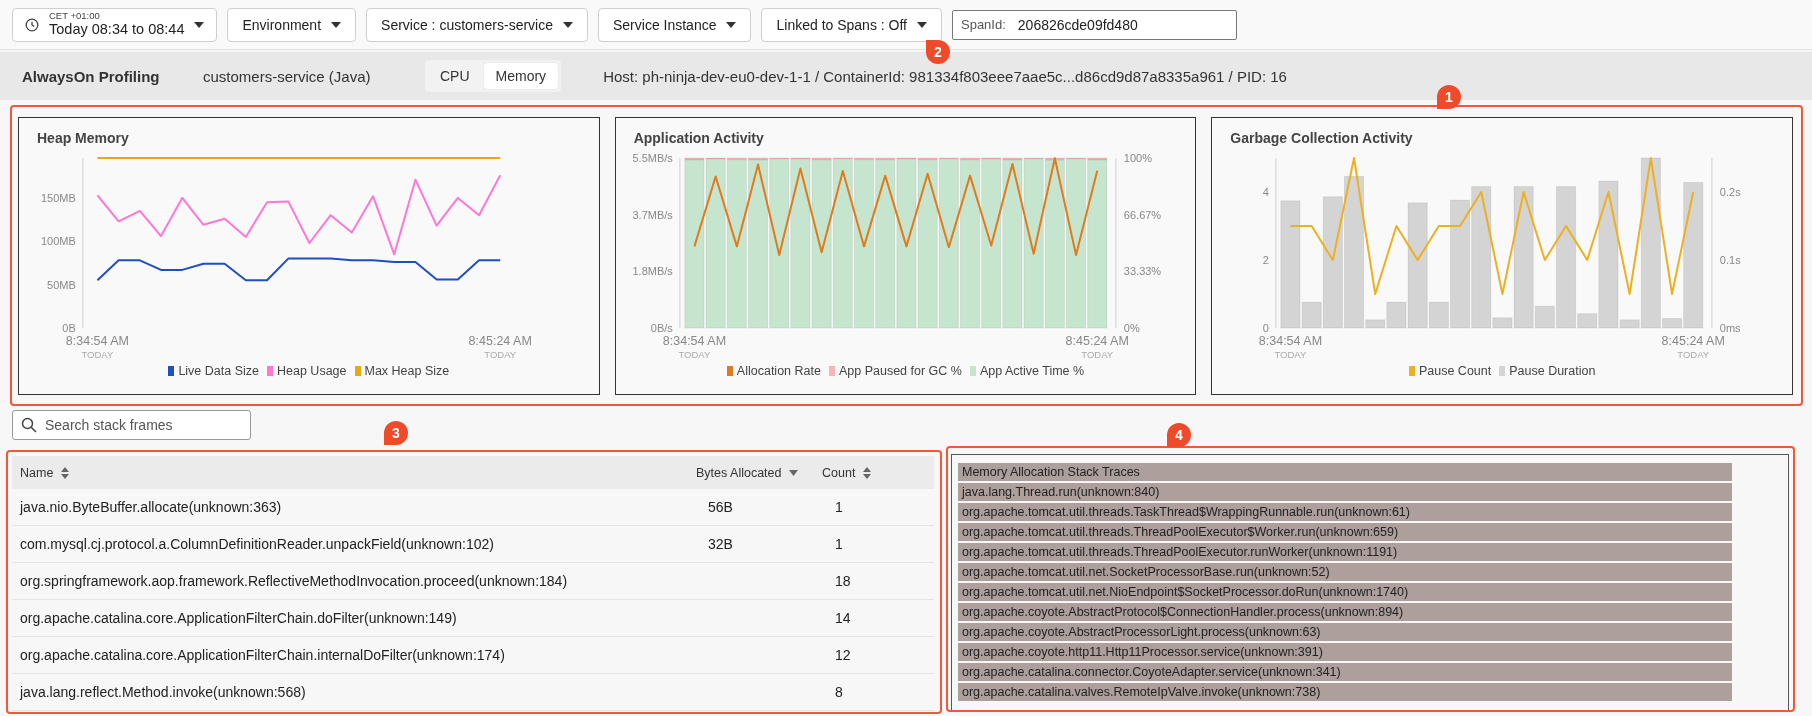 The width and height of the screenshot is (1812, 716). What do you see at coordinates (1321, 138) in the screenshot?
I see `chart-title: Garbage Collection Activity` at bounding box center [1321, 138].